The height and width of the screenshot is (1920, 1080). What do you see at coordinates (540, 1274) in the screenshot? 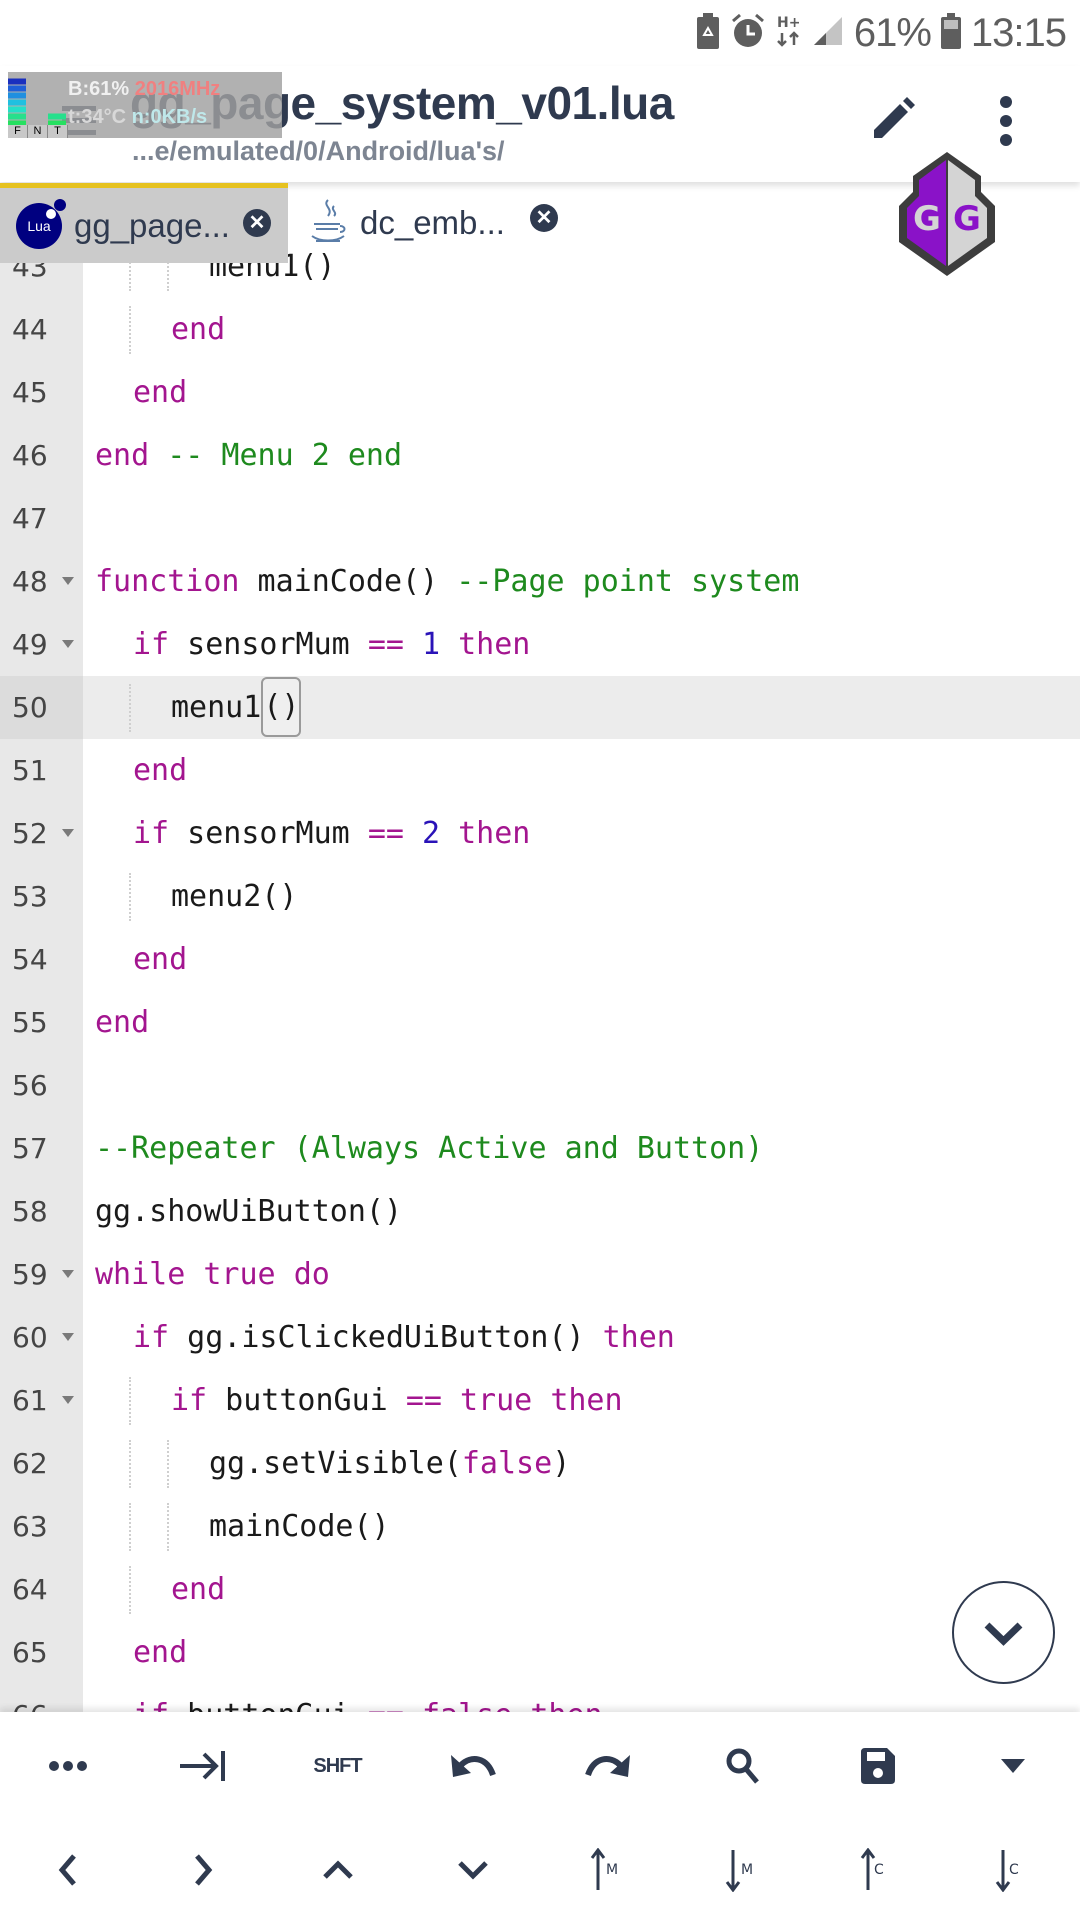
I see `code-line: 59 while true do` at bounding box center [540, 1274].